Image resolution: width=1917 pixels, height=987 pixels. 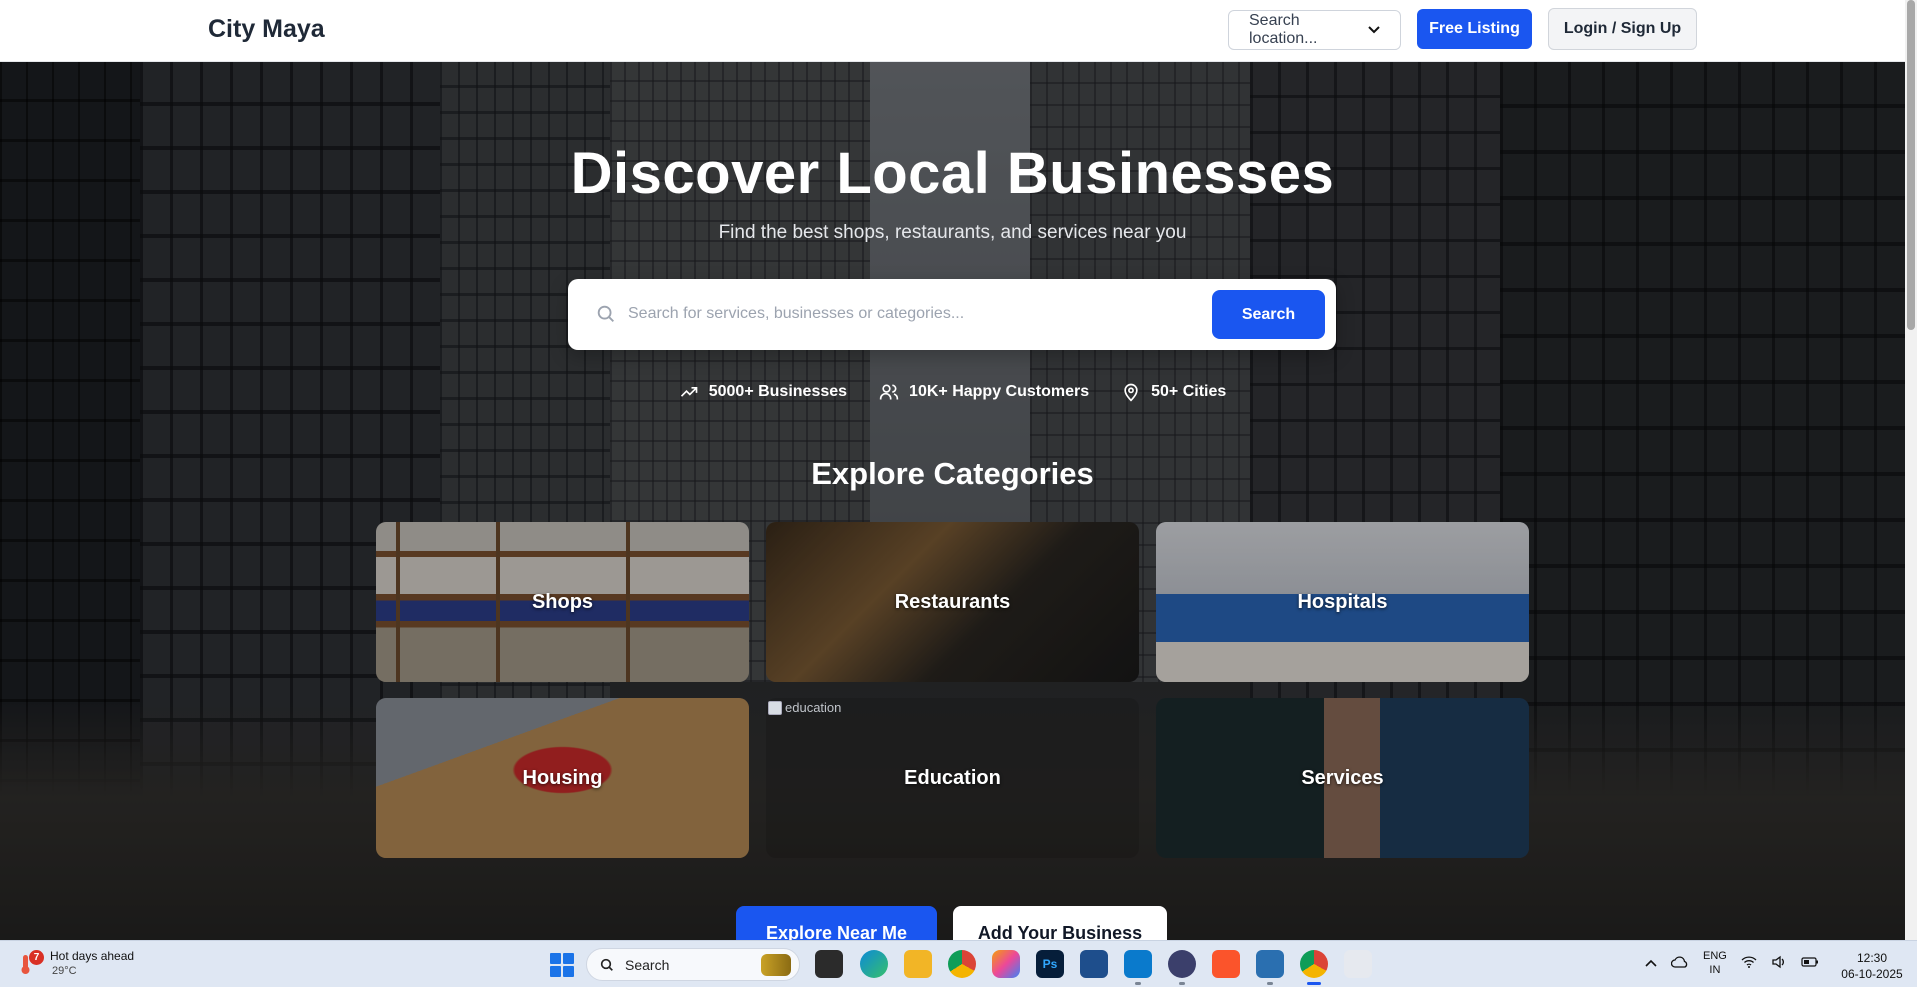 What do you see at coordinates (1651, 963) in the screenshot?
I see `chevron-up-icon` at bounding box center [1651, 963].